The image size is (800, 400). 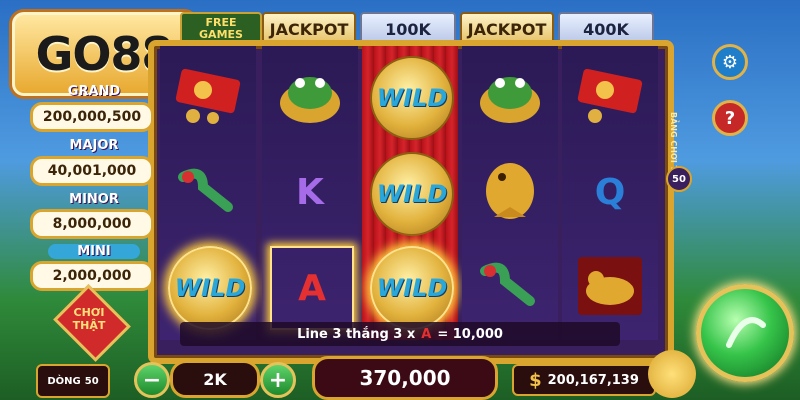 What do you see at coordinates (91, 381) in the screenshot?
I see `dong-value: 50` at bounding box center [91, 381].